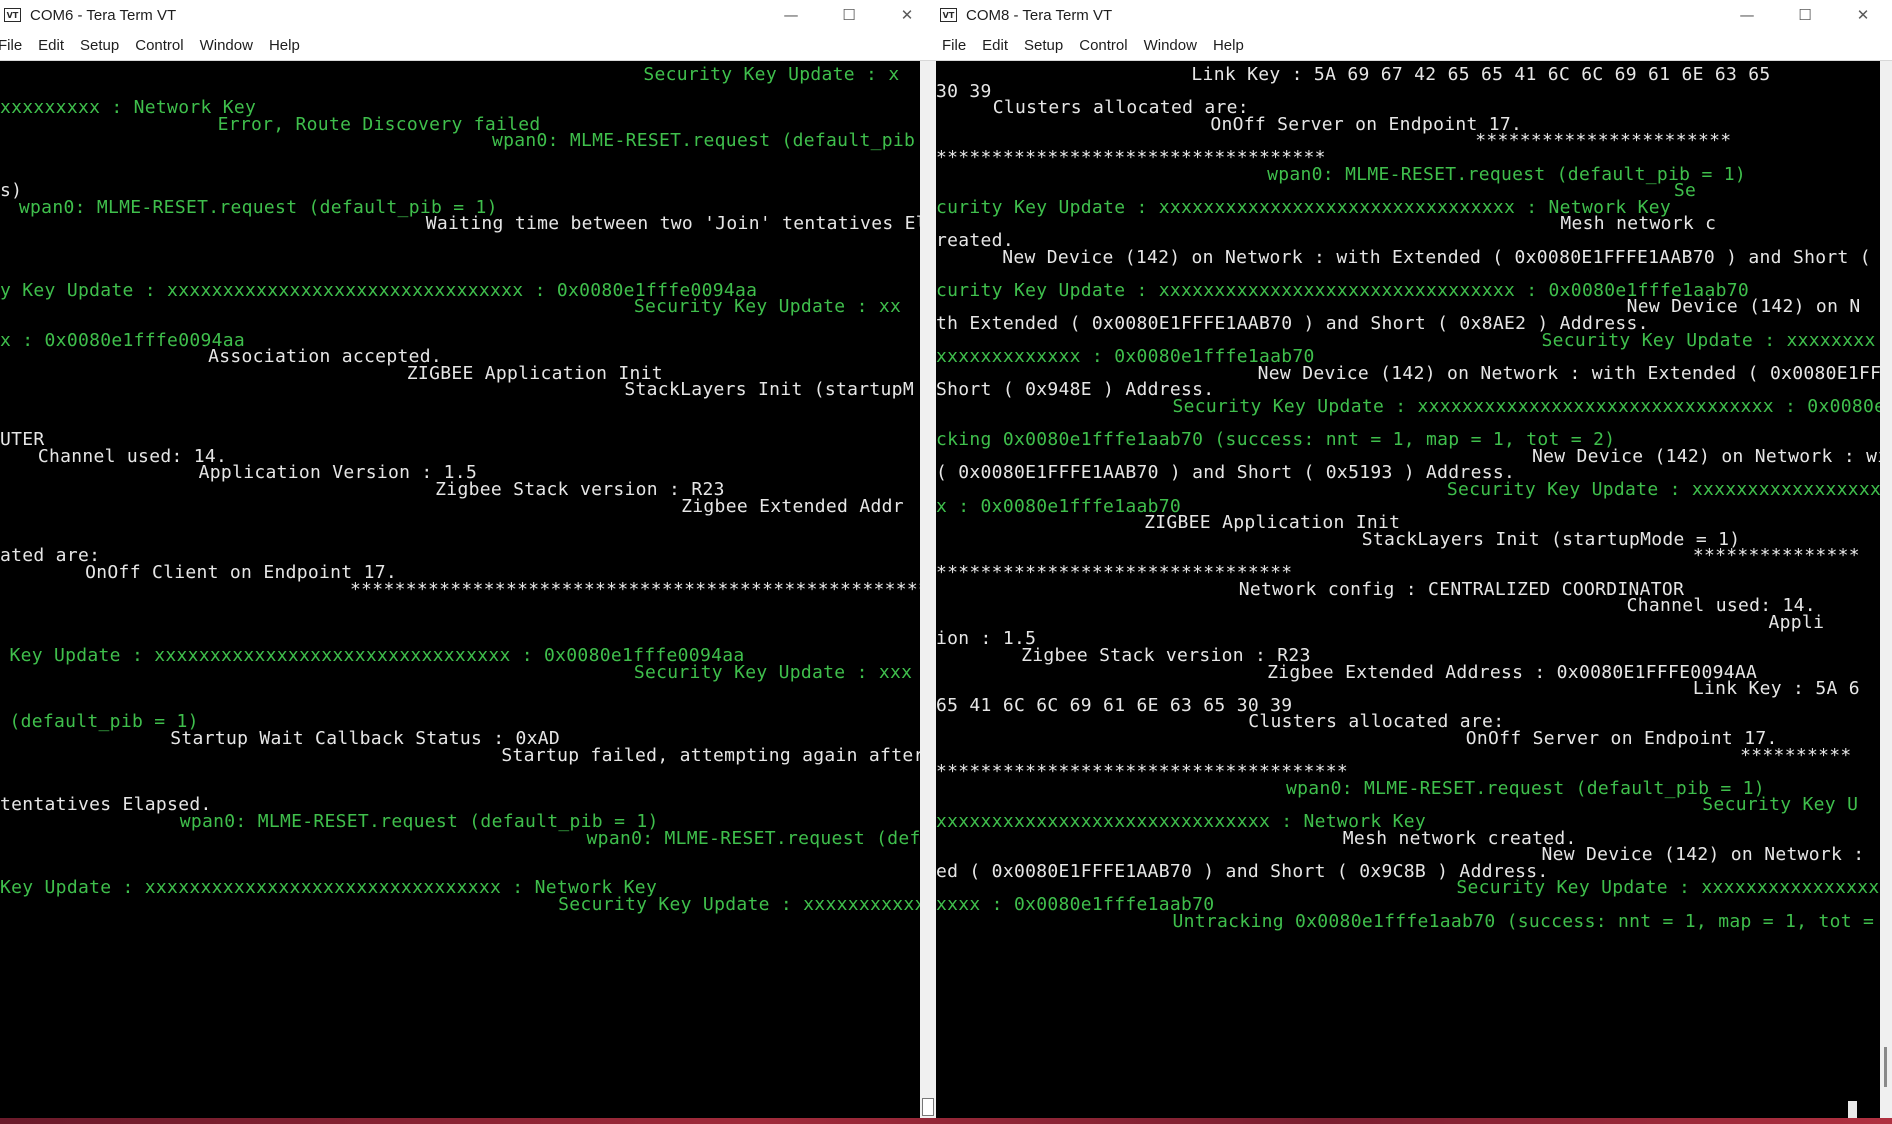 The width and height of the screenshot is (1892, 1124). What do you see at coordinates (710, 755) in the screenshot?
I see `log-line: Startup failed, attempting again after` at bounding box center [710, 755].